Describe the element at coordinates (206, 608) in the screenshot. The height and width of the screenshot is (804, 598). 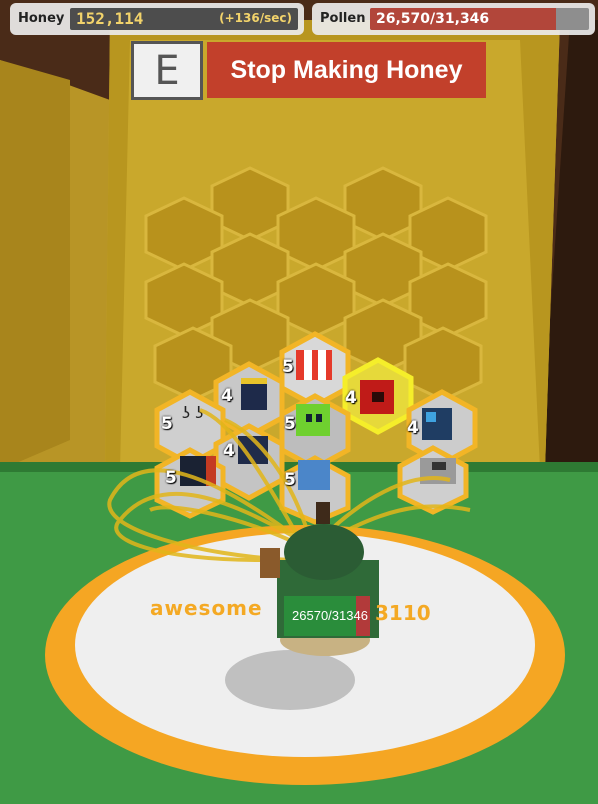
I see `player-name-on-pad: awesome` at that location.